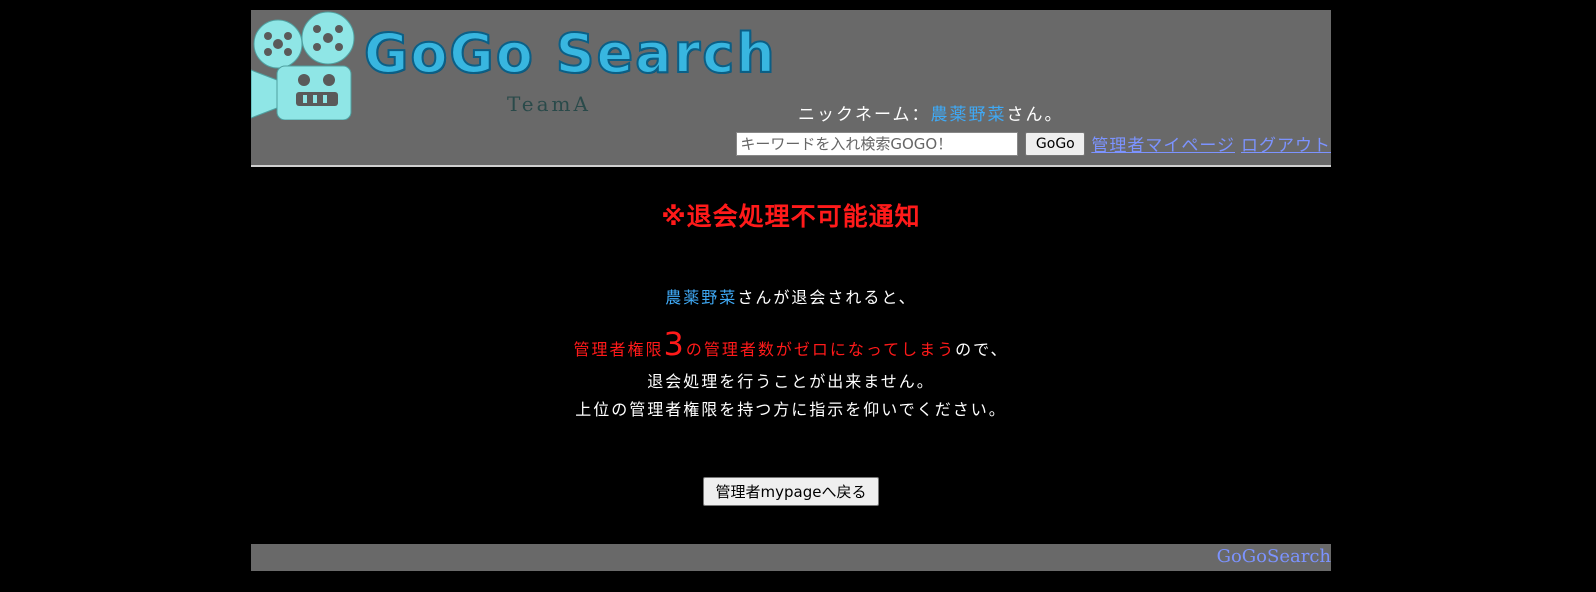 The width and height of the screenshot is (1596, 592). Describe the element at coordinates (701, 297) in the screenshot. I see `message-nickname: 農薬野菜` at that location.